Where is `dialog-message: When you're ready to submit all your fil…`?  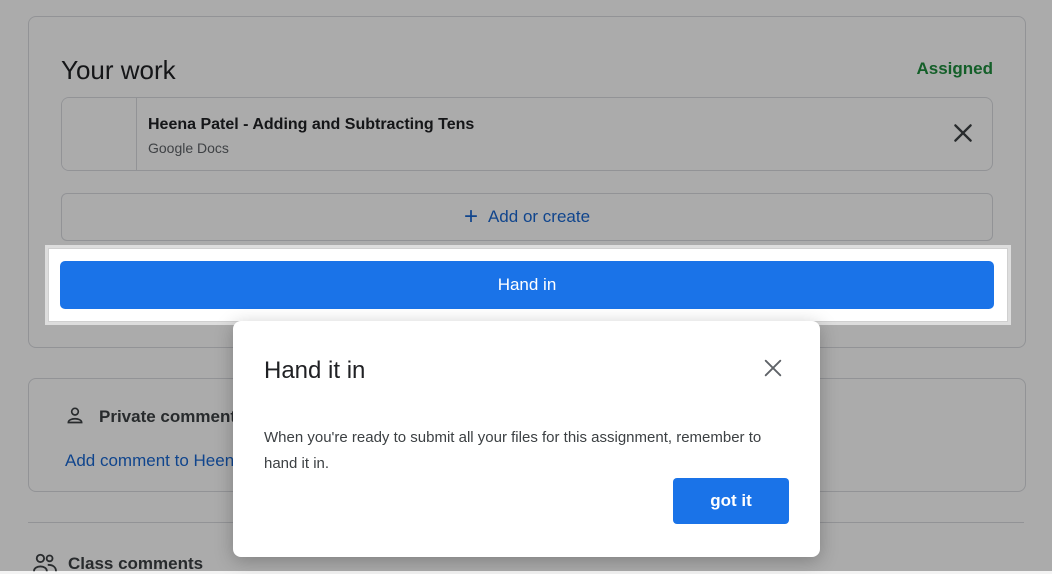 dialog-message: When you're ready to submit all your fil… is located at coordinates (513, 450).